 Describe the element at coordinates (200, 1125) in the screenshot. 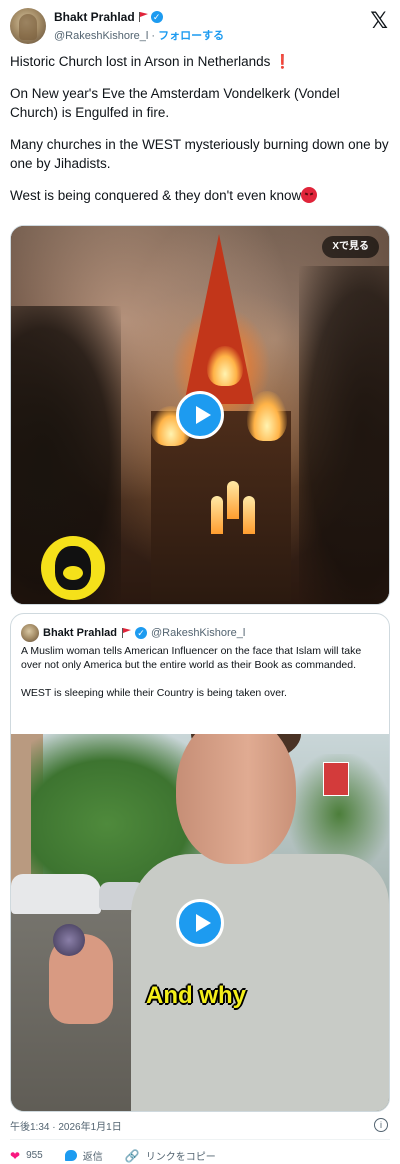

I see `timestamp-row: 午後1:34 · 2026年1月1日 i` at that location.